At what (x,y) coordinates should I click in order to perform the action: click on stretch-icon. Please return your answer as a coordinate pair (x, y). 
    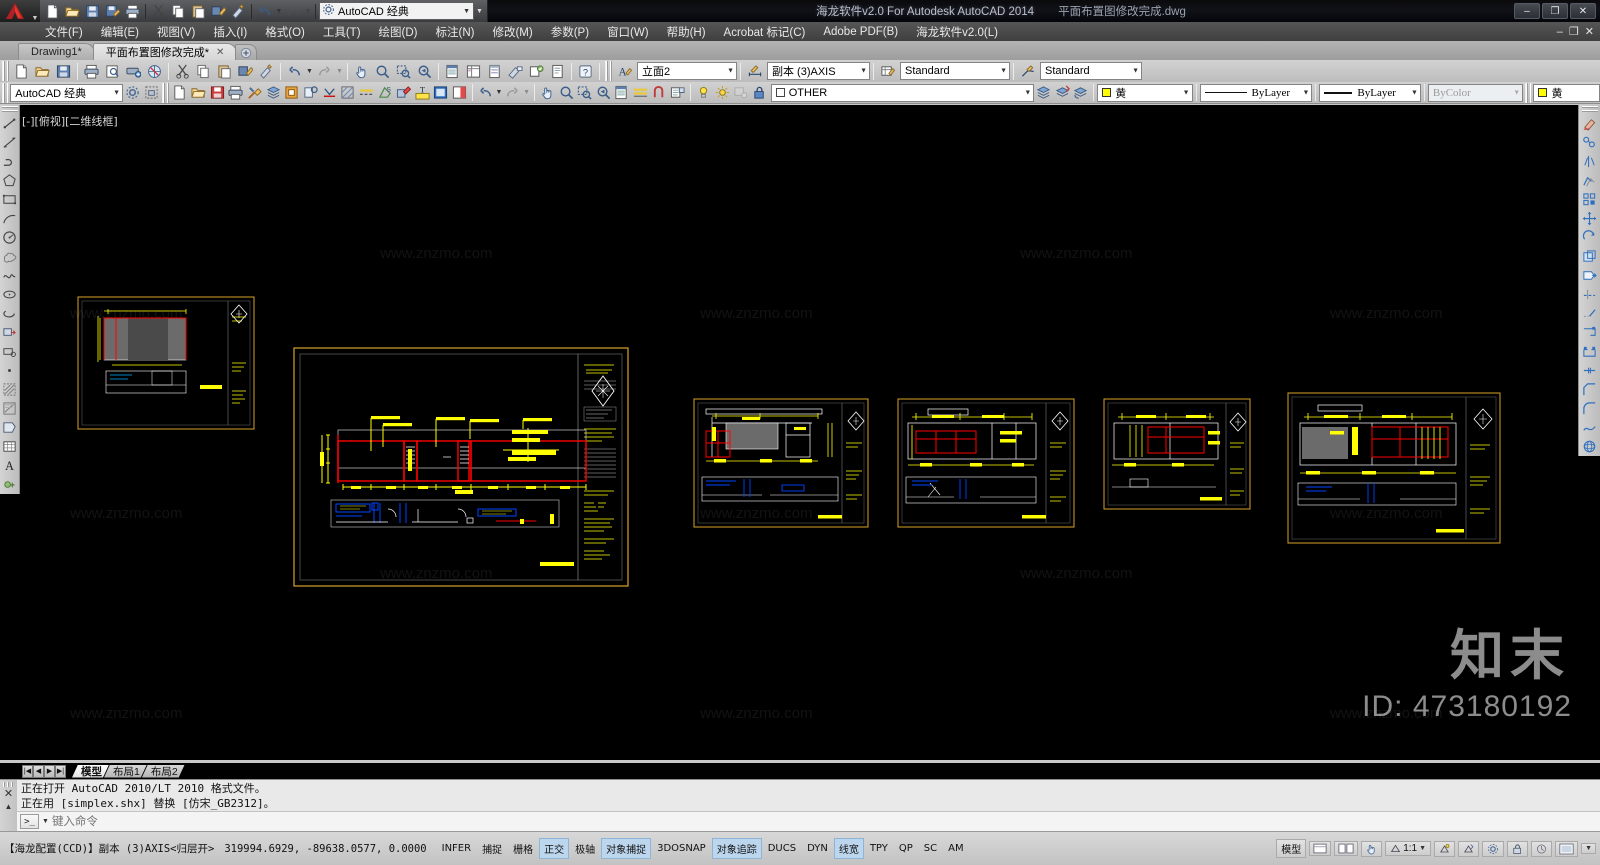
    Looking at the image, I should click on (1590, 275).